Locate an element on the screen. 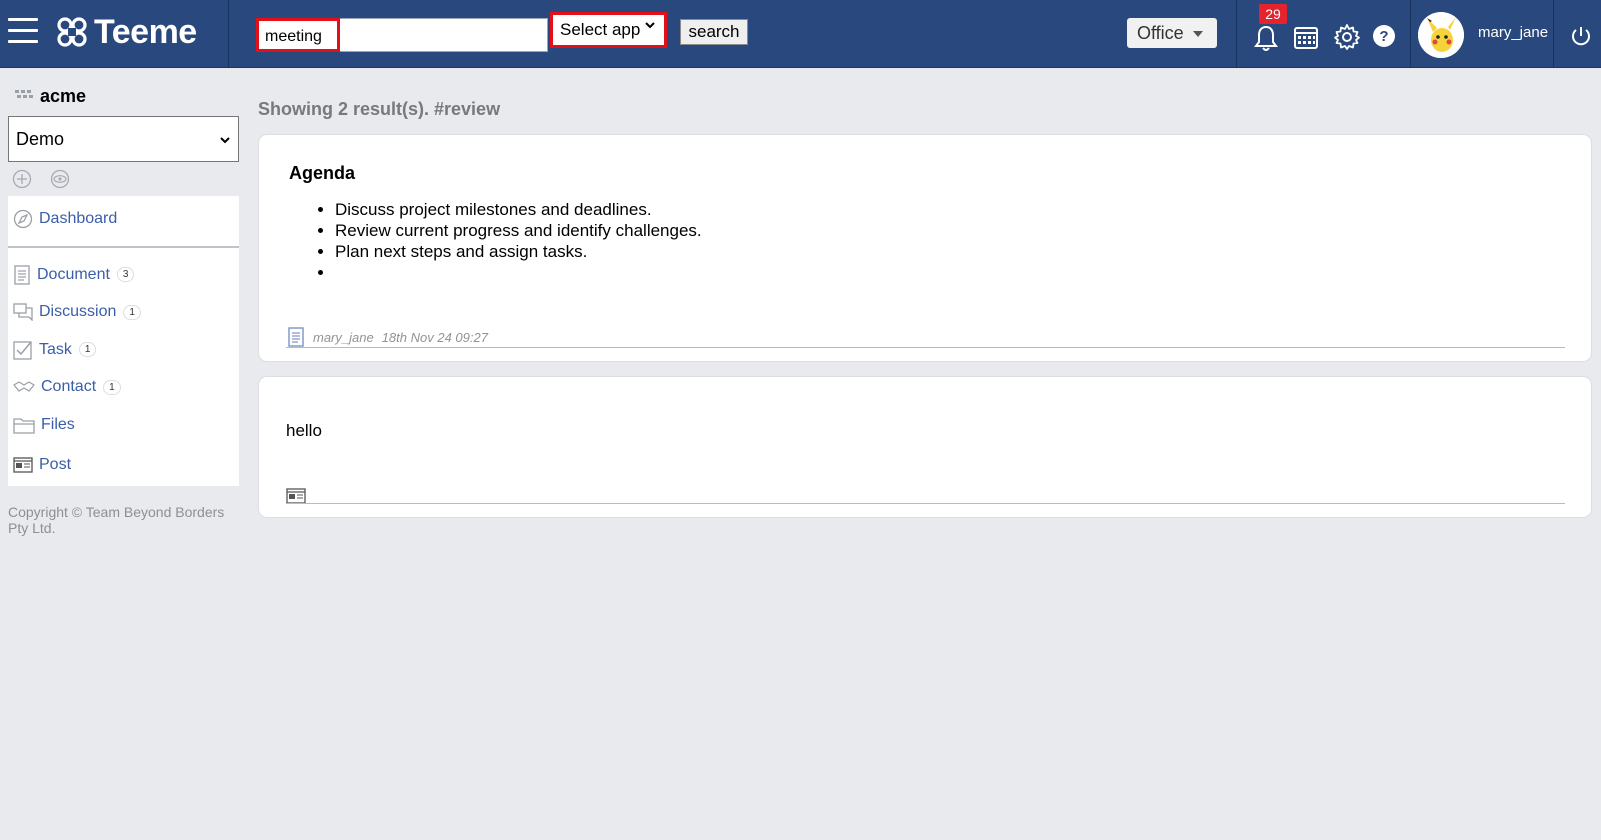 The width and height of the screenshot is (1601, 840). sidebar-item-post: Post is located at coordinates (123, 465).